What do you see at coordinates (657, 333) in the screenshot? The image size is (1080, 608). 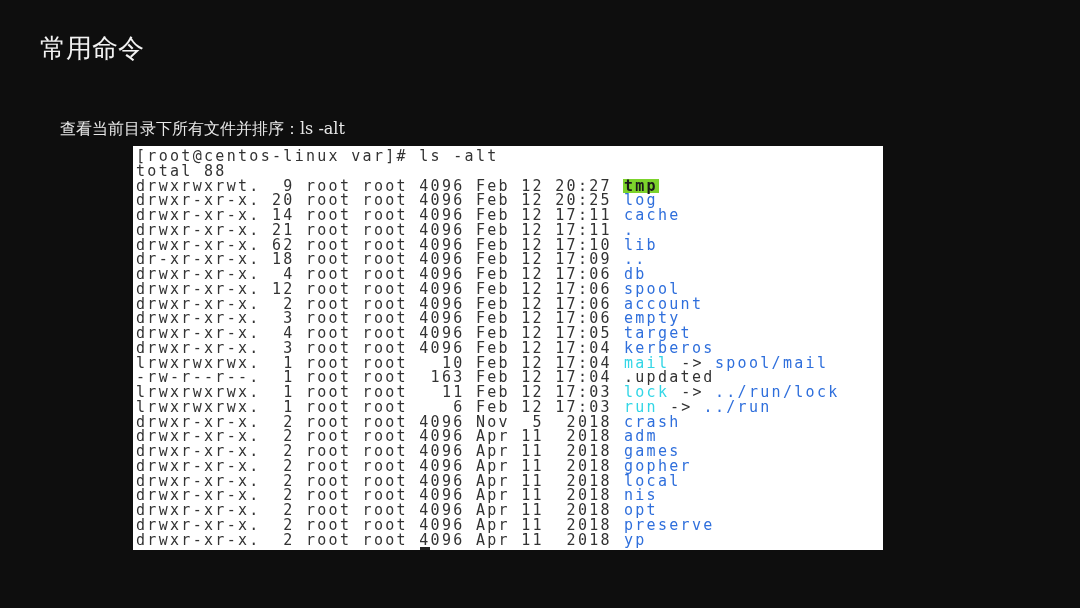 I see `file-name: target` at bounding box center [657, 333].